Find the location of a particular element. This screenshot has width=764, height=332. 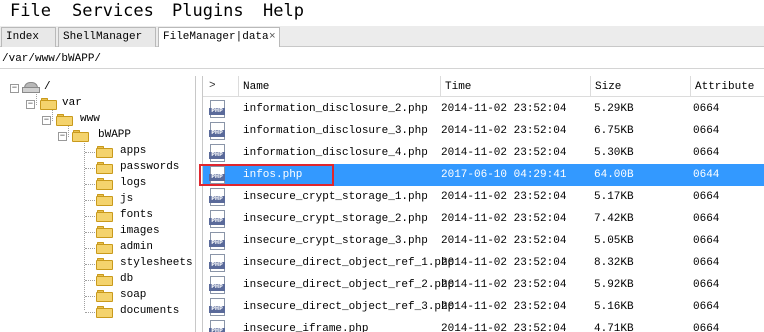

file-name: information_disclosure_2.php is located at coordinates (335, 109).